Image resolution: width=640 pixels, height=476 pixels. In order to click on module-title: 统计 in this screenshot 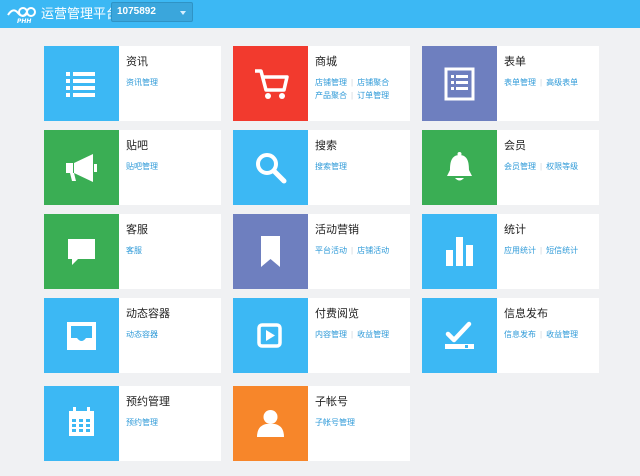, I will do `click(515, 230)`.